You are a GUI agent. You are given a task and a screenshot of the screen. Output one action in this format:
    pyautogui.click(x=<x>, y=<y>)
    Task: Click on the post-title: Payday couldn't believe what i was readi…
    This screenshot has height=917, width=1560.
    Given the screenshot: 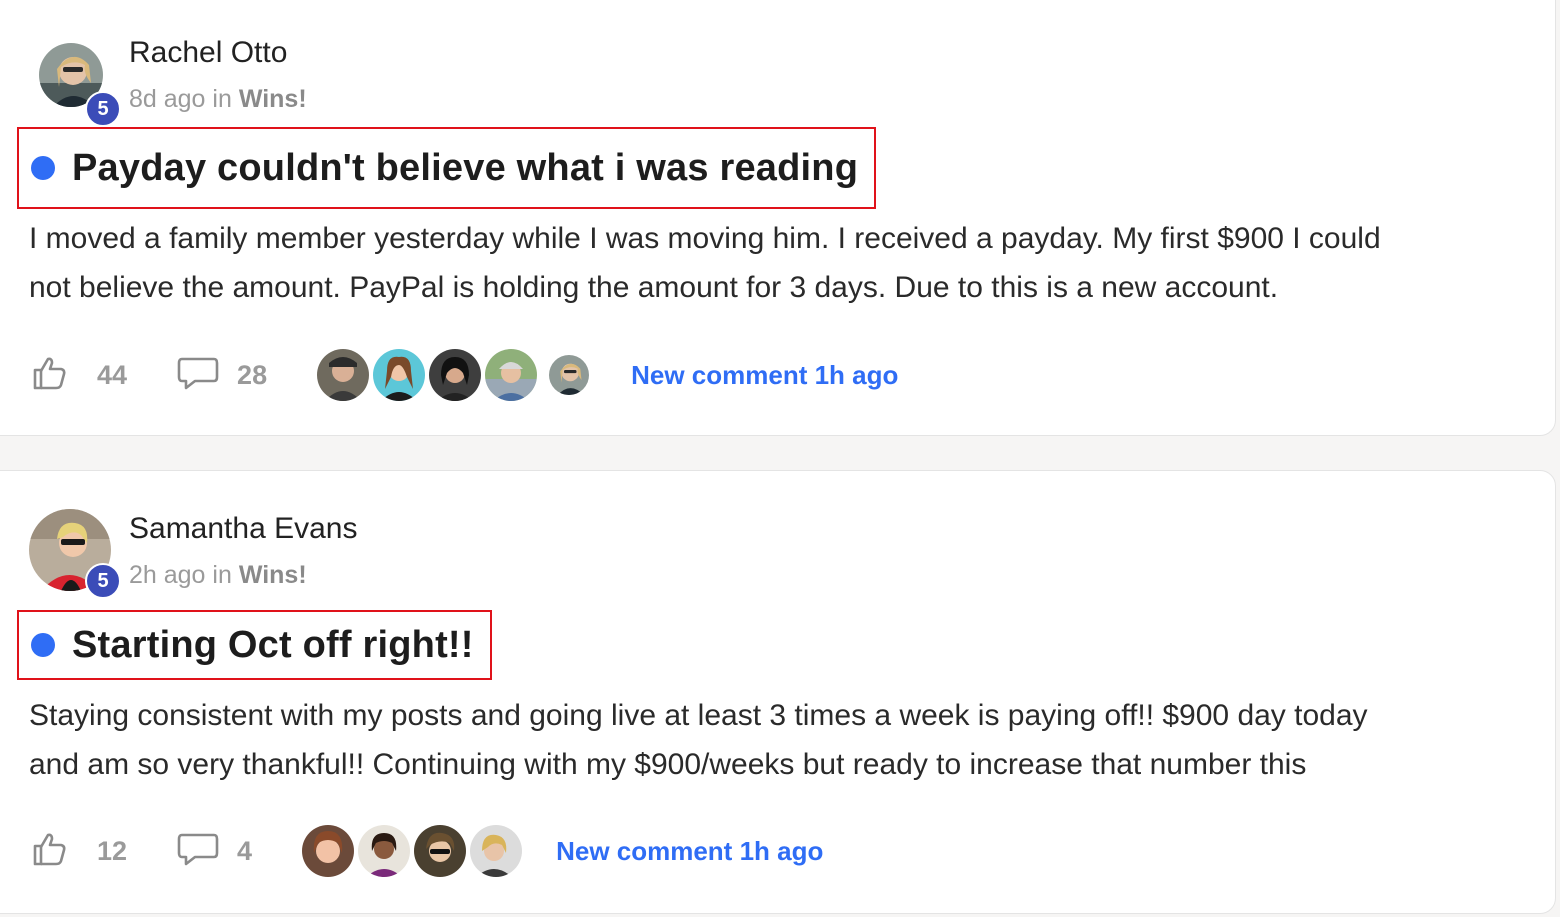 What is the action you would take?
    pyautogui.click(x=465, y=168)
    